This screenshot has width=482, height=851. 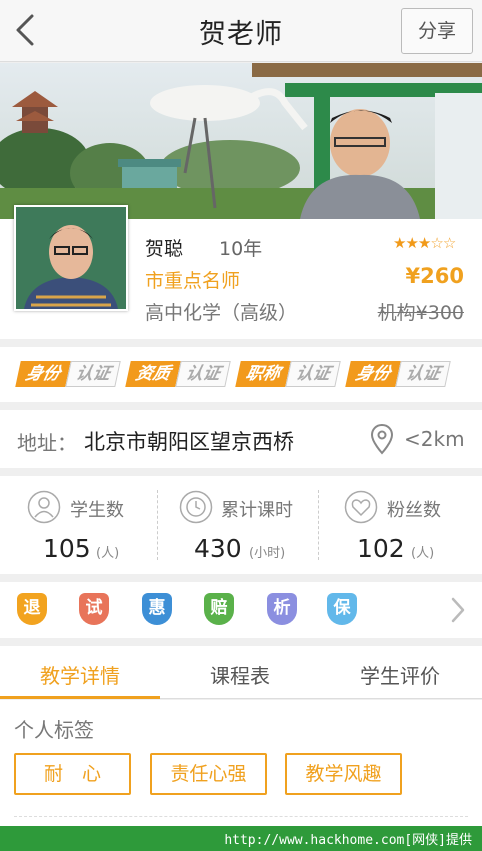 I want to click on share-button: 分享, so click(x=437, y=31).